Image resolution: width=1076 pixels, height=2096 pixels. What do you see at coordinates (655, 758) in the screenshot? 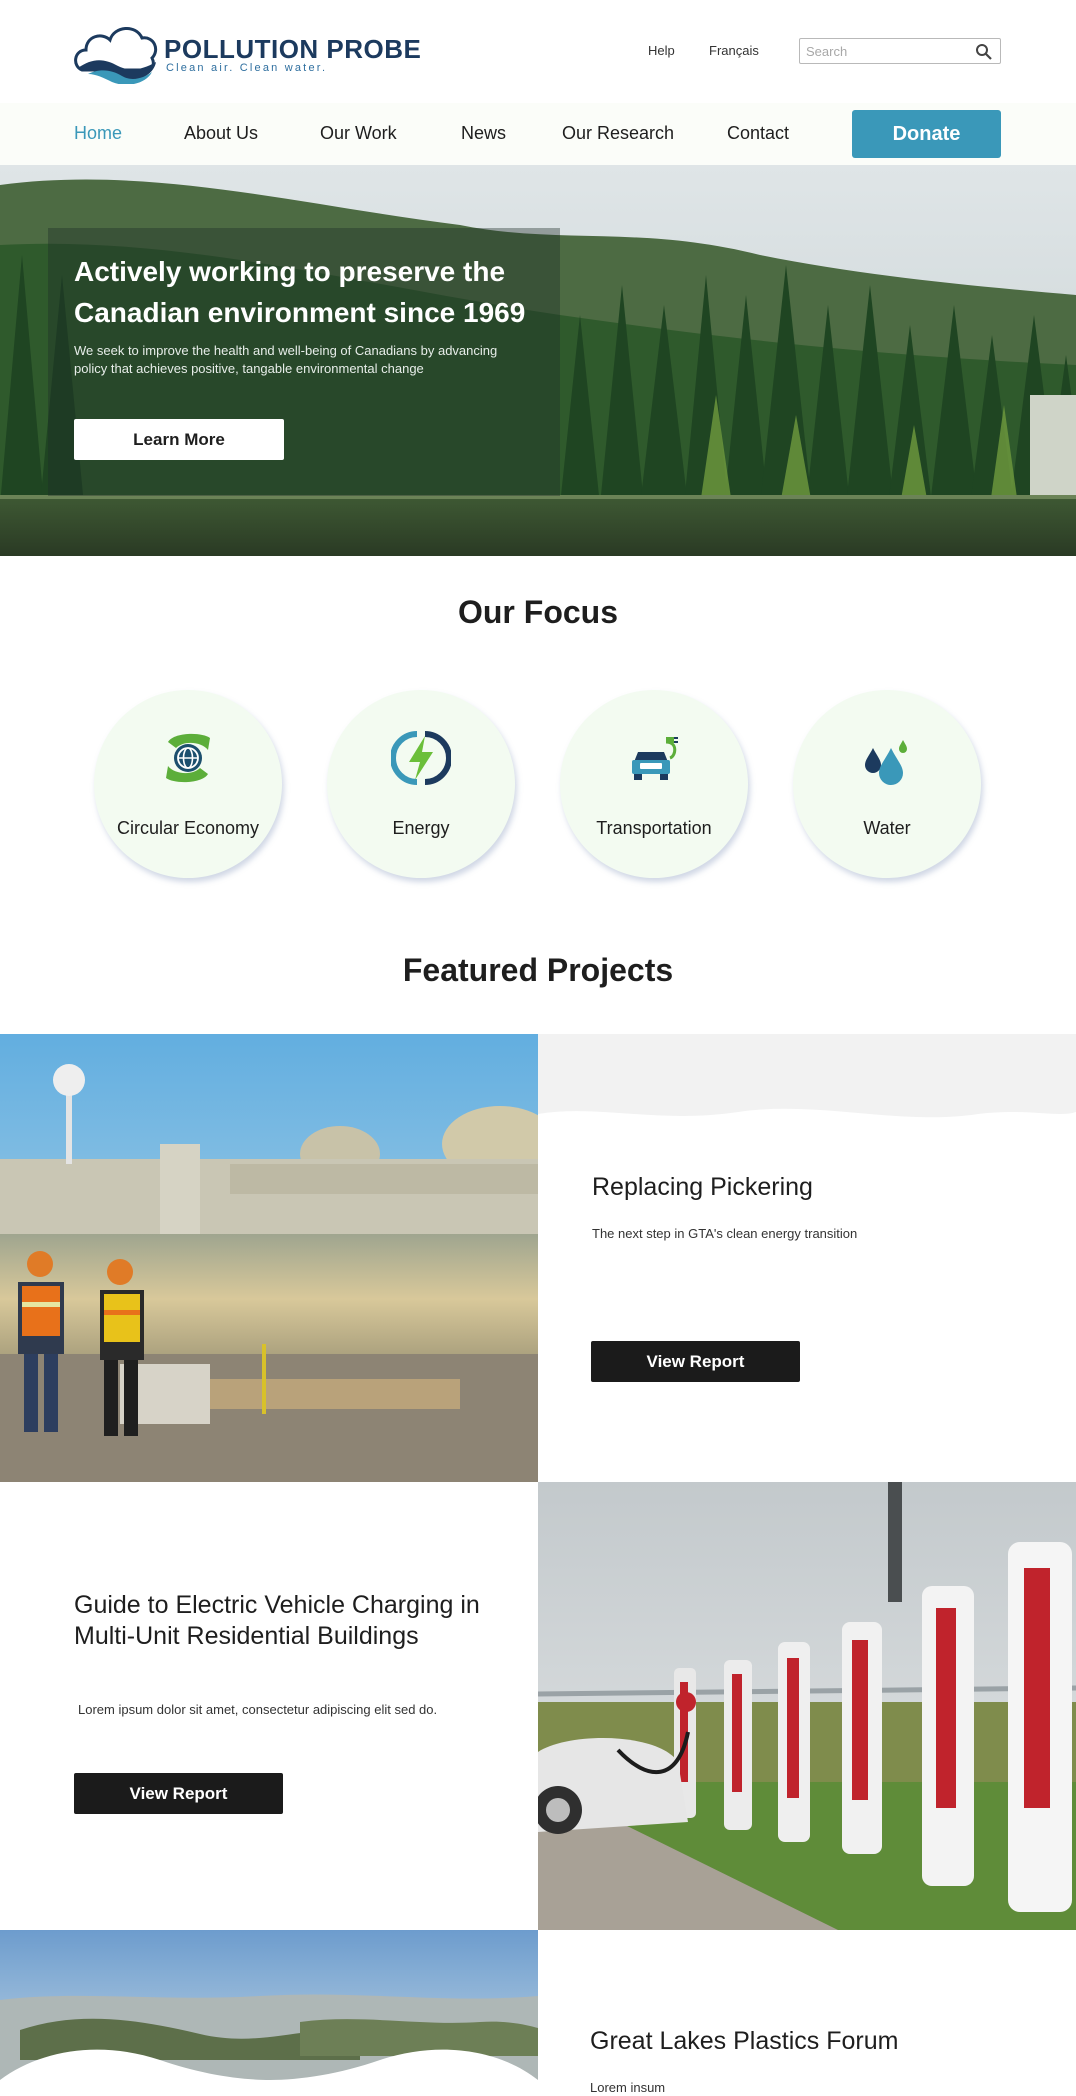
I see `electric-car-icon` at bounding box center [655, 758].